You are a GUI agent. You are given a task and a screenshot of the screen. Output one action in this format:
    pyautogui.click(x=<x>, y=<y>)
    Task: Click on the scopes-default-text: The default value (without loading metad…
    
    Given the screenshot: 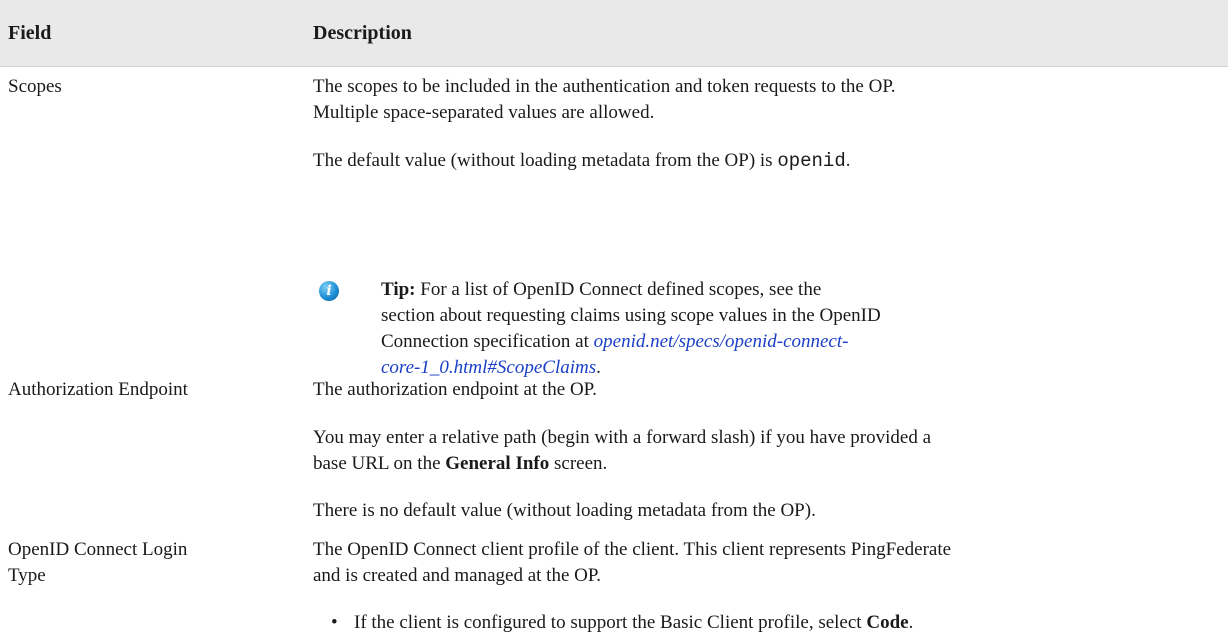 What is the action you would take?
    pyautogui.click(x=545, y=160)
    